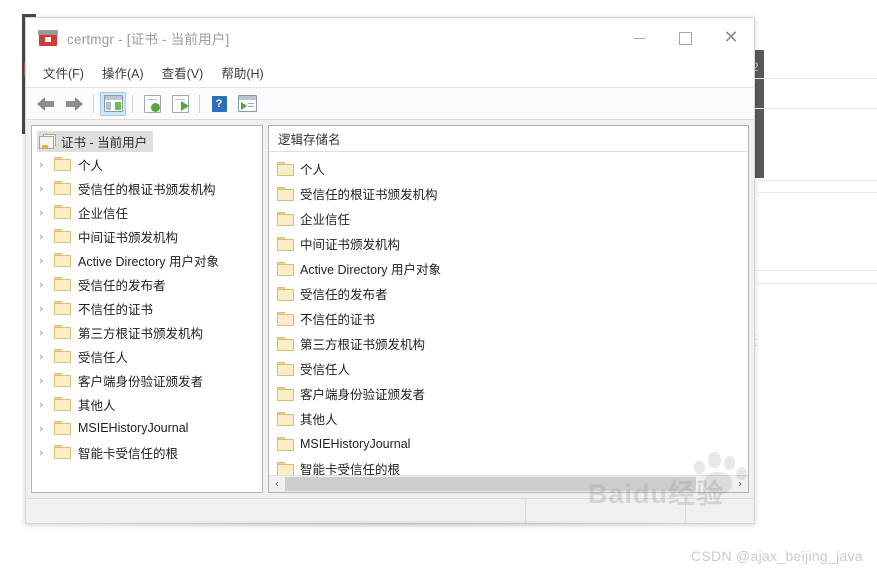 This screenshot has height=574, width=877. I want to click on list-item-label: 受信任人, so click(325, 370).